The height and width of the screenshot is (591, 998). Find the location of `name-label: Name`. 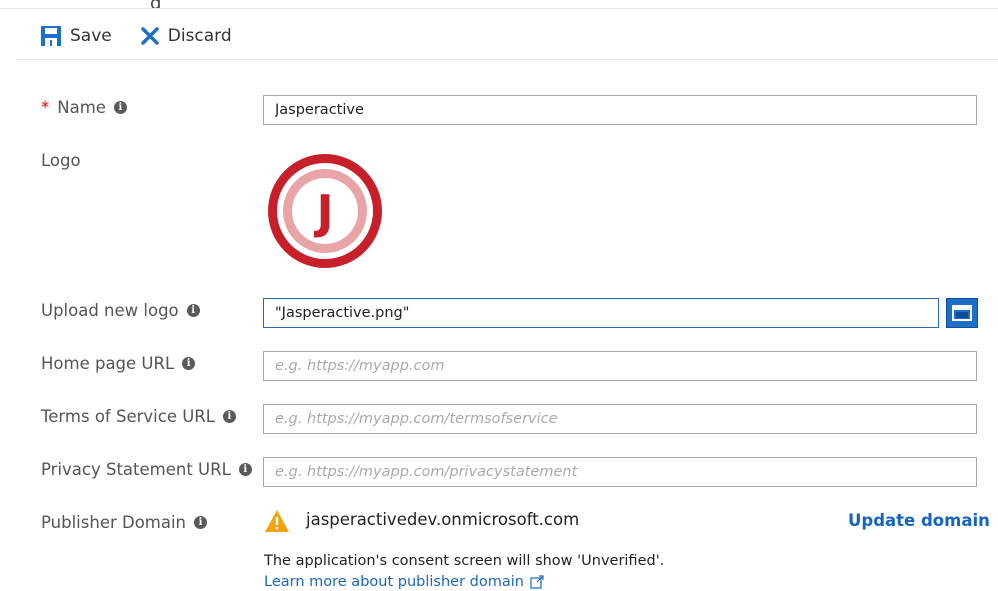

name-label: Name is located at coordinates (81, 107).